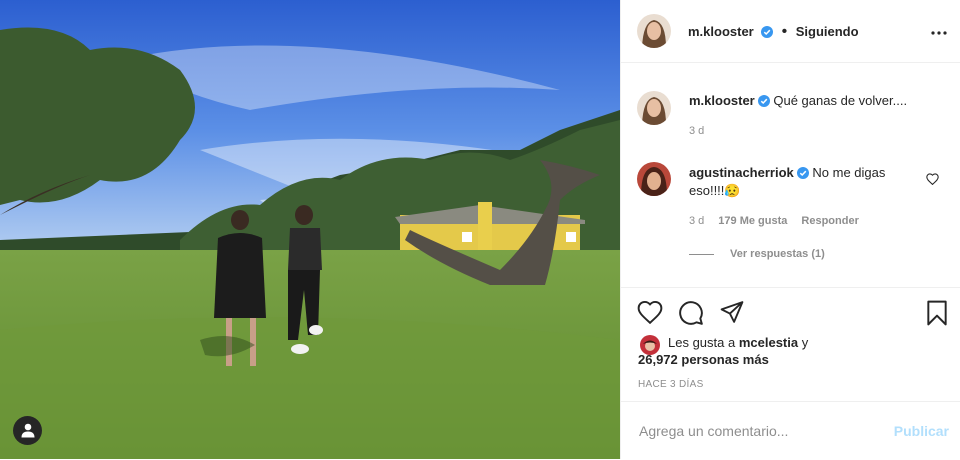  I want to click on publish-button: Publicar, so click(921, 431).